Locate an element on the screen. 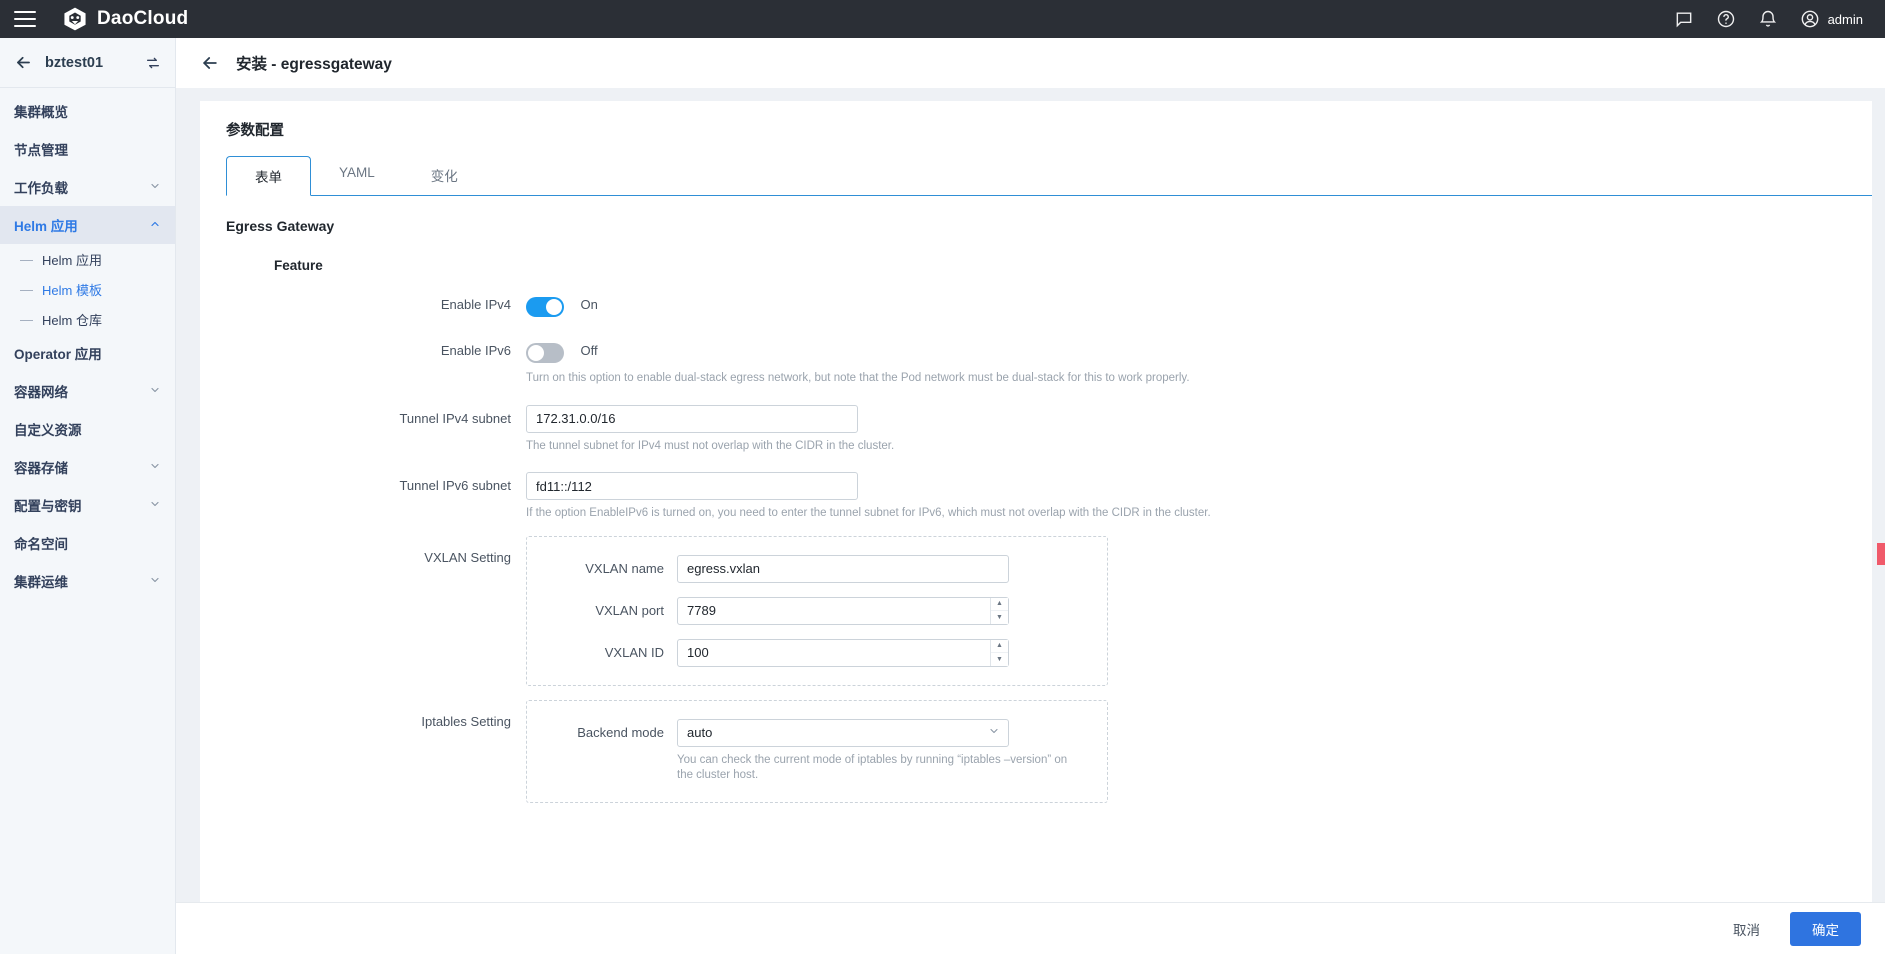 Image resolution: width=1885 pixels, height=954 pixels. field-vxlan-port: VXLAN port ▲ ▼ is located at coordinates (817, 610).